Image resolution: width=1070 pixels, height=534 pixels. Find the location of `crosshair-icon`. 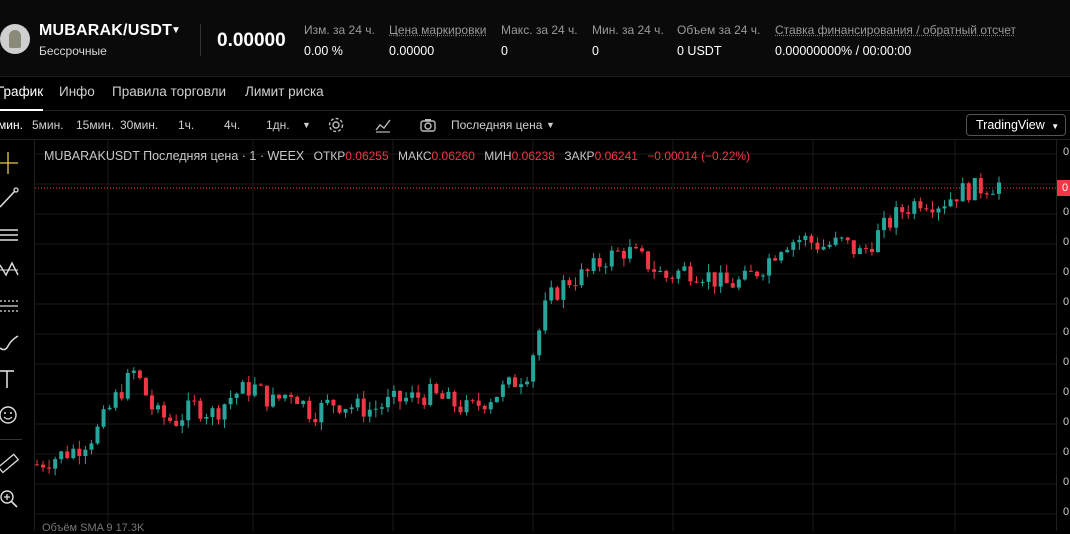

crosshair-icon is located at coordinates (11, 163).